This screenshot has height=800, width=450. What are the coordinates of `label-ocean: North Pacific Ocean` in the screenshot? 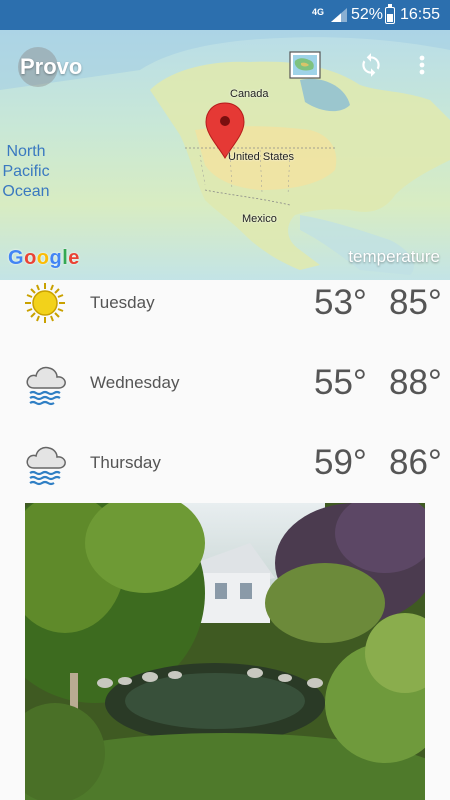 It's located at (26, 172).